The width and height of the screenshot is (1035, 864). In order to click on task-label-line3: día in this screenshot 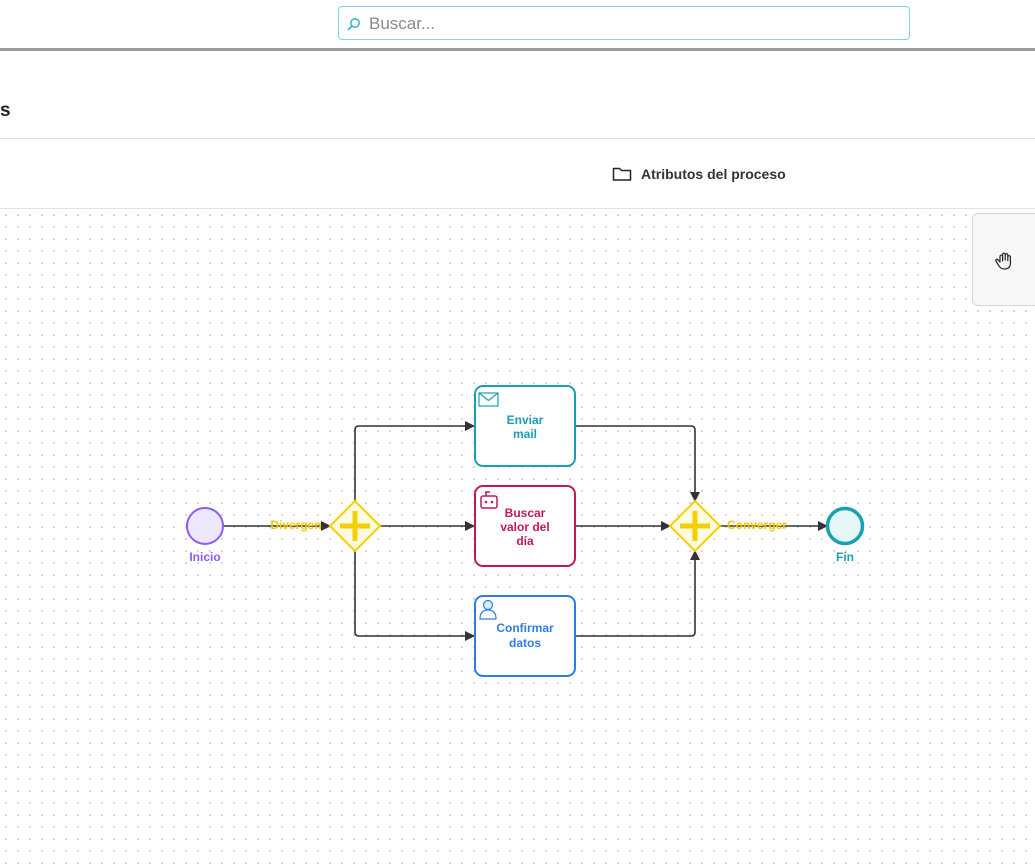, I will do `click(525, 541)`.